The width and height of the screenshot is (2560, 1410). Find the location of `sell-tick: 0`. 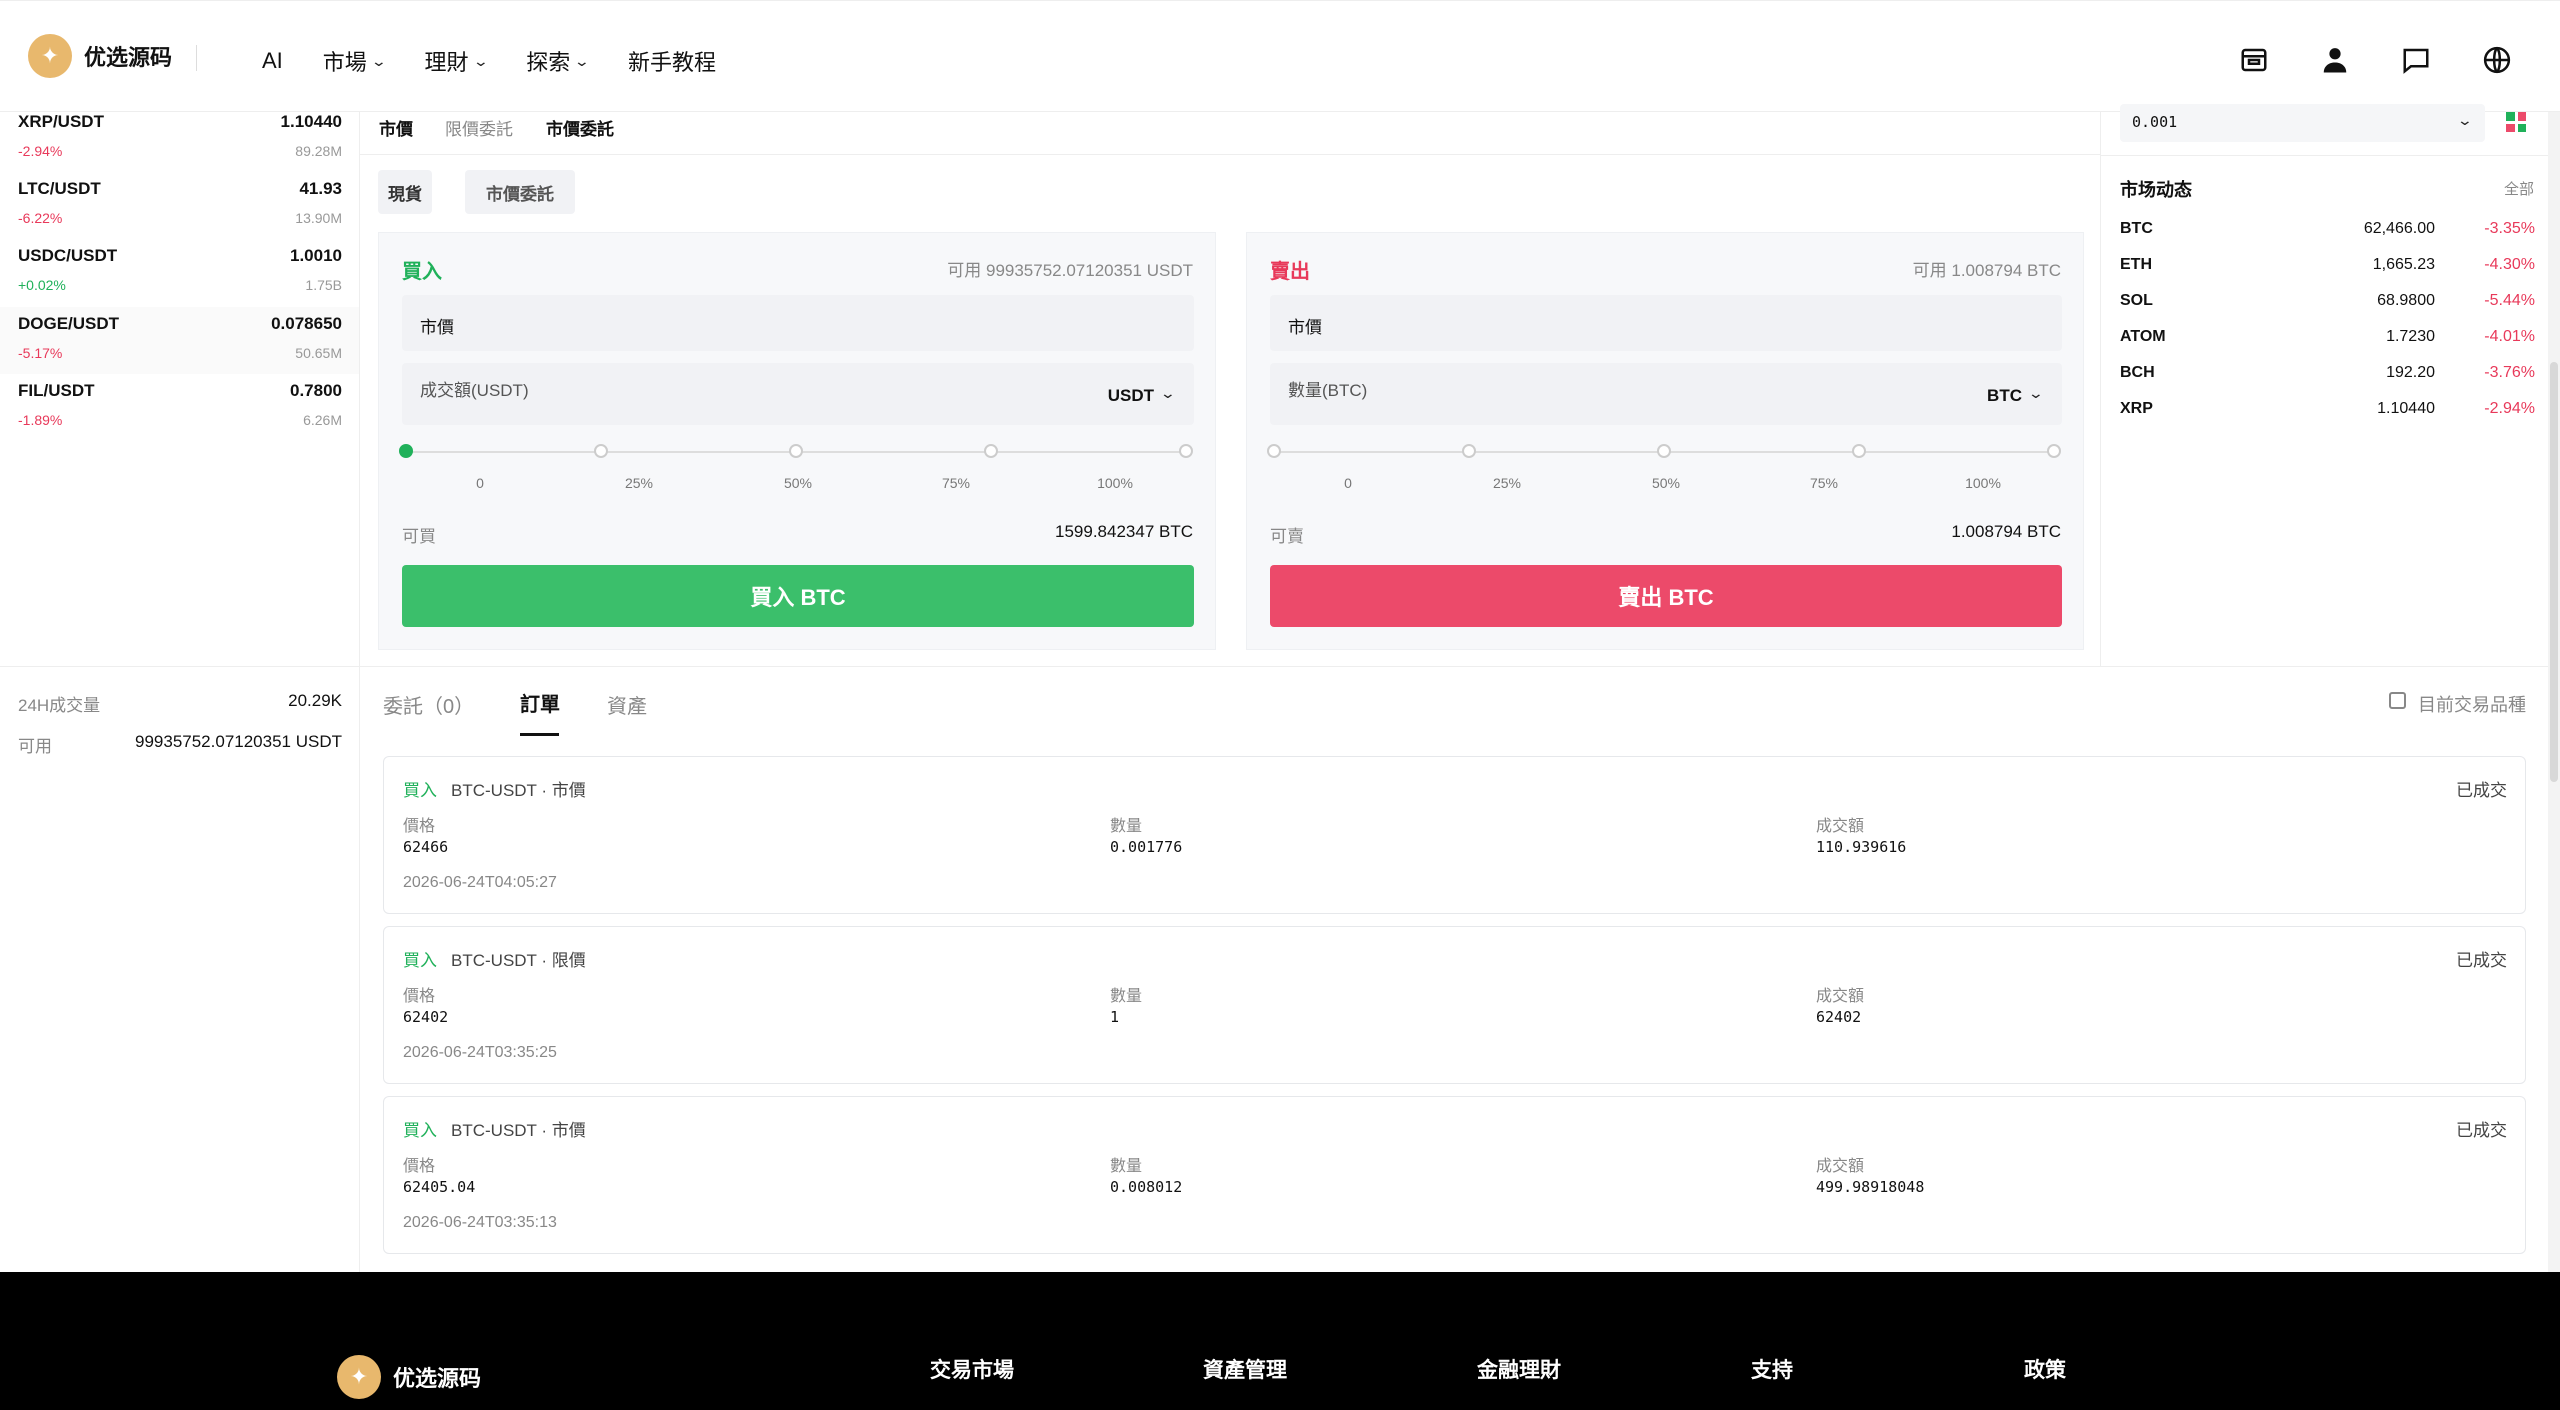

sell-tick: 0 is located at coordinates (1348, 483).